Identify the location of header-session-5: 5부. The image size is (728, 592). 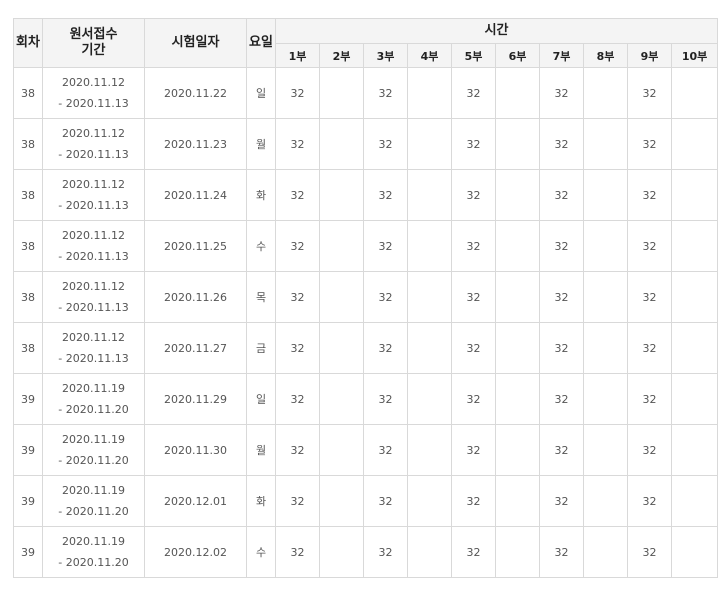
(473, 55).